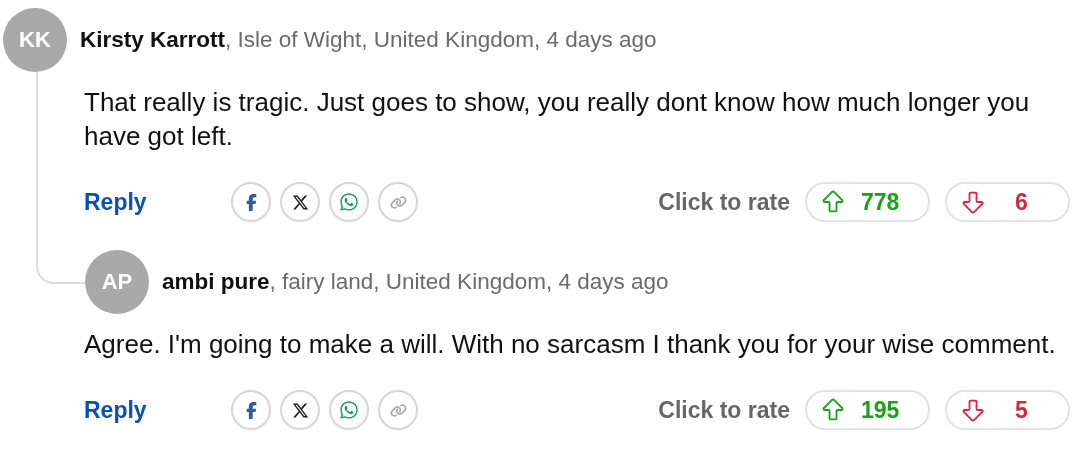 The height and width of the screenshot is (472, 1080). What do you see at coordinates (415, 282) in the screenshot?
I see `comment-byline: ambi pure, fairy land, United Kingdom, 4 days ago` at bounding box center [415, 282].